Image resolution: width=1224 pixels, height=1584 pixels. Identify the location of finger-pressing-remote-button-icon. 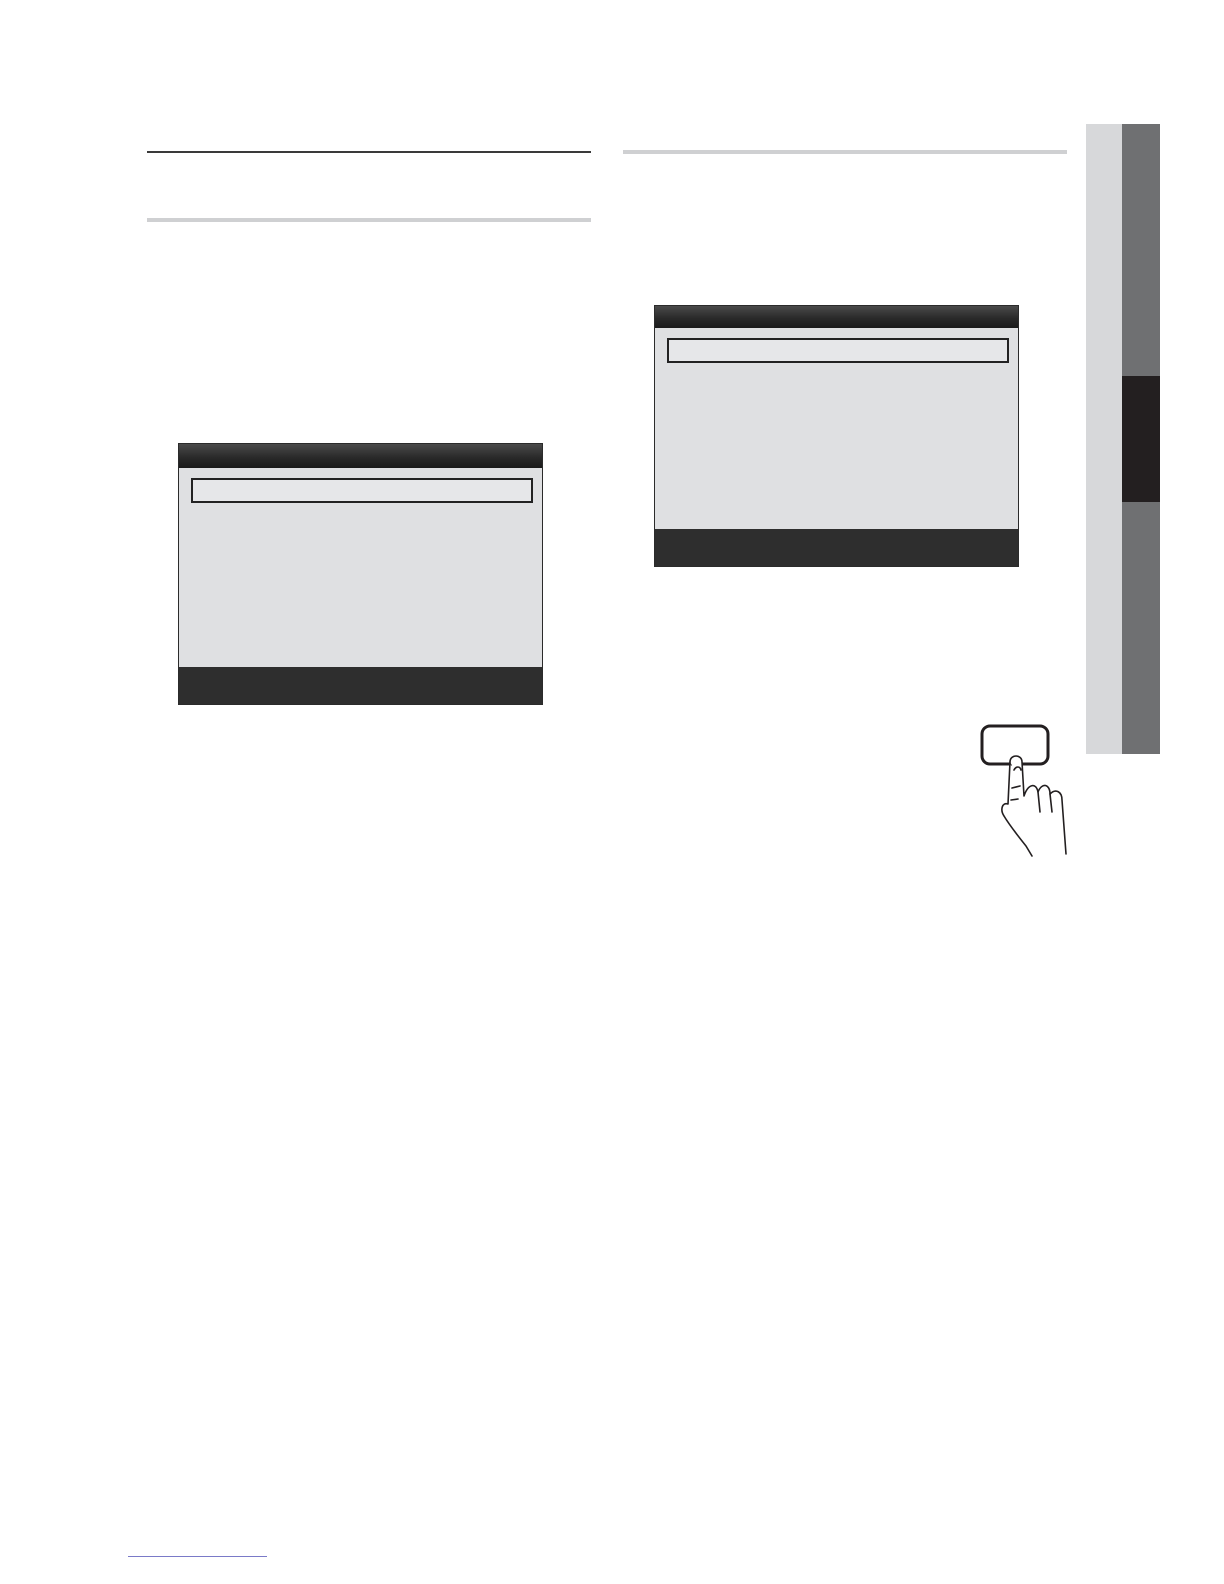
(1023, 790).